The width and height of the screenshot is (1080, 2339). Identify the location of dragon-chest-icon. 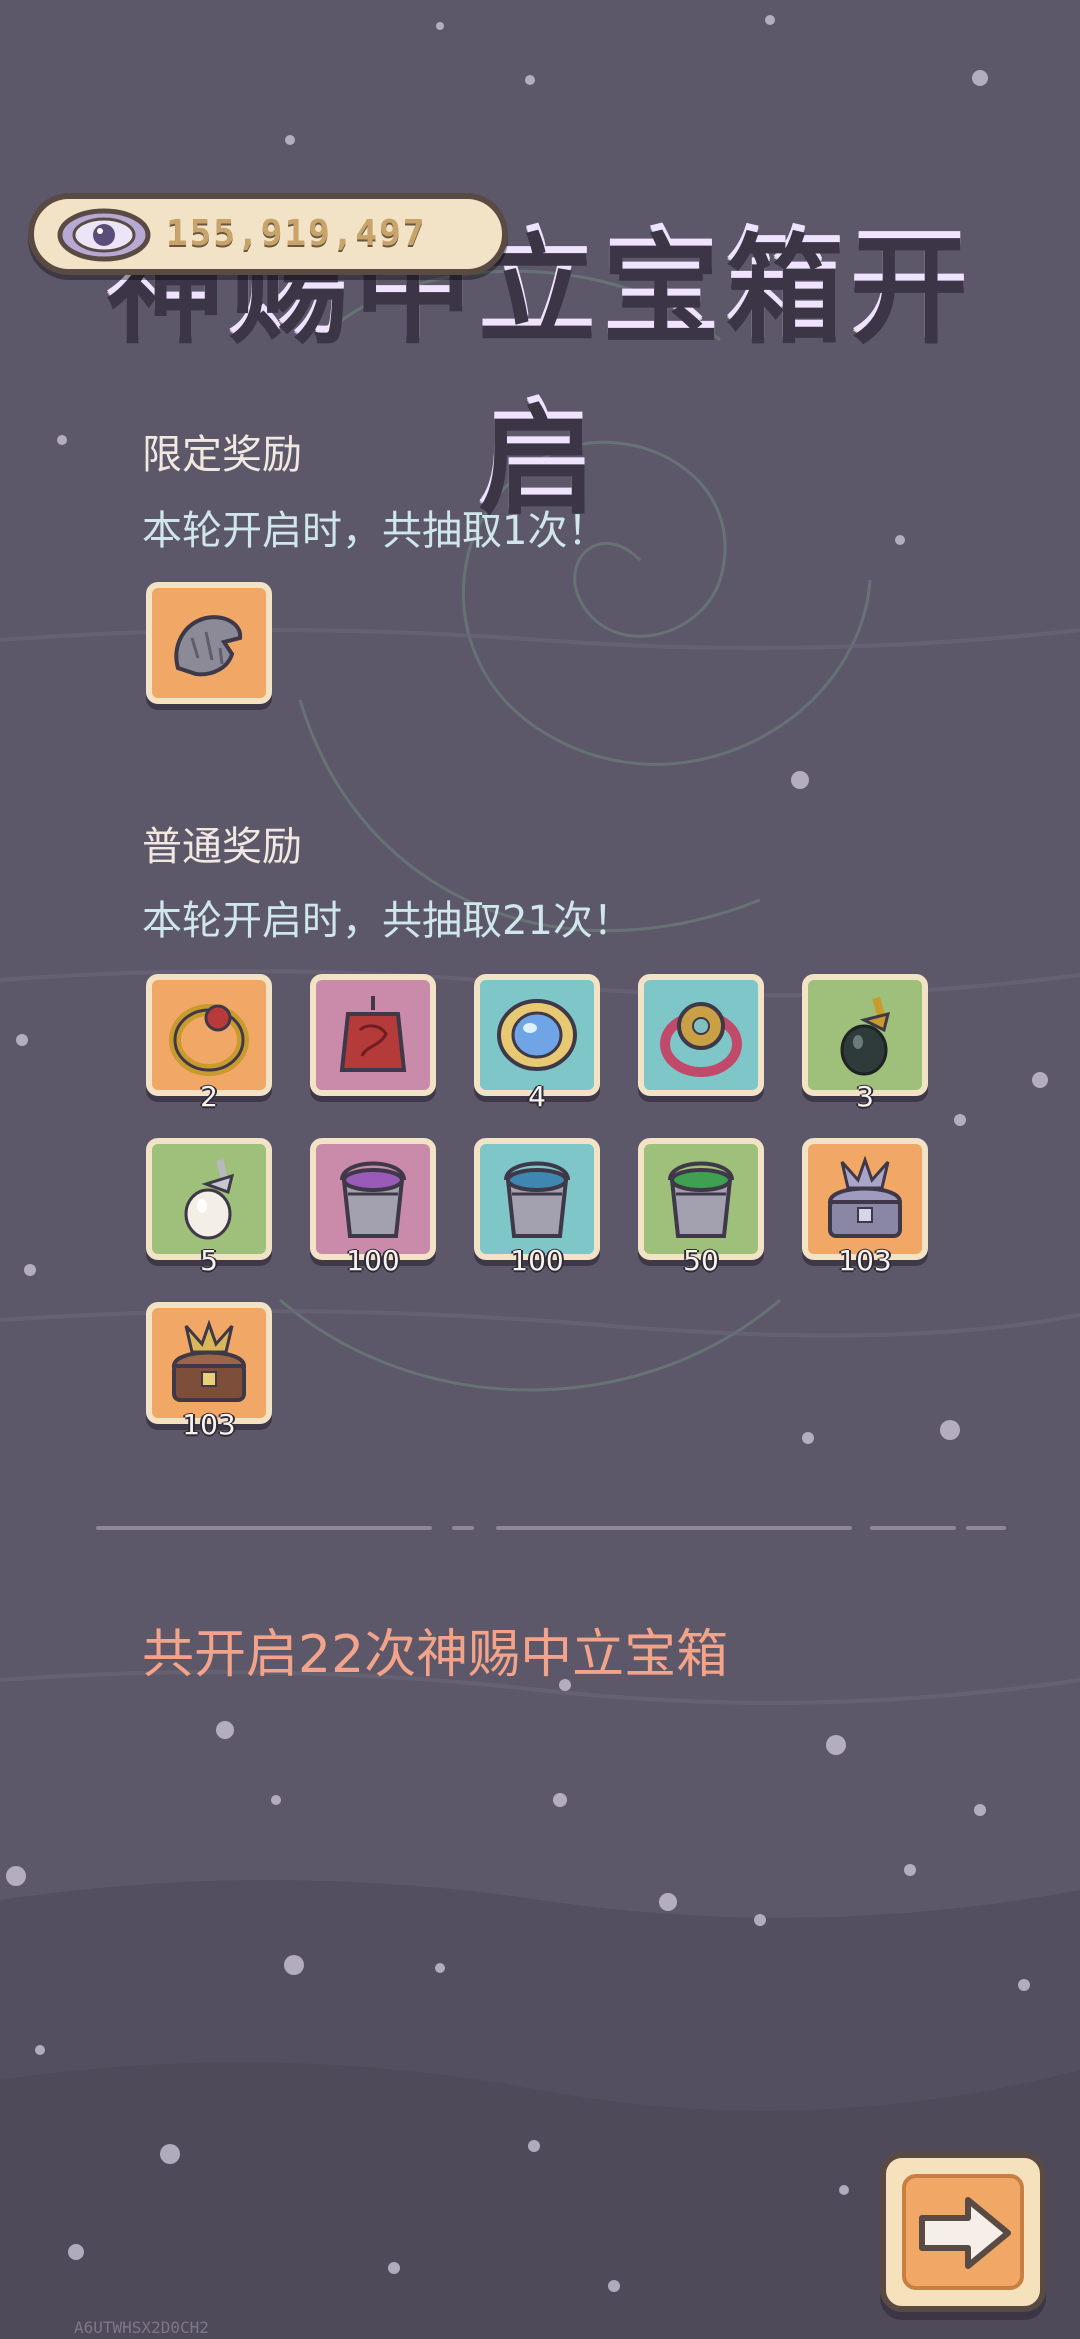
(865, 1196).